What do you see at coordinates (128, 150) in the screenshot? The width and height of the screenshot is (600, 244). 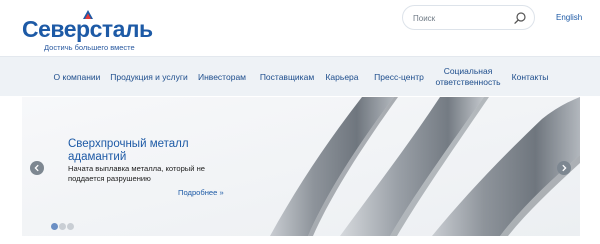 I see `banner-title: Сверхпрочный металл адамантий` at bounding box center [128, 150].